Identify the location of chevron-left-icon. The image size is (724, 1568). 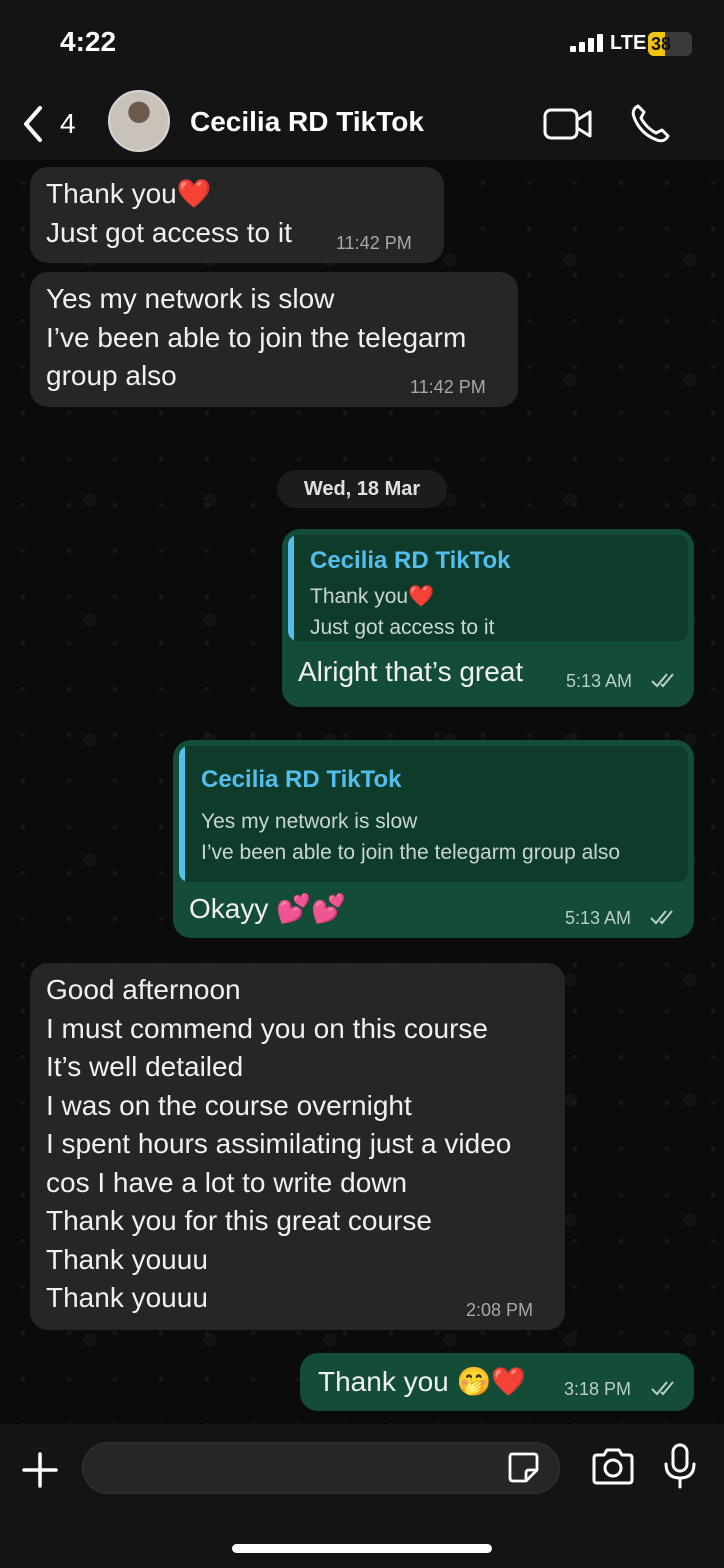
(33, 124).